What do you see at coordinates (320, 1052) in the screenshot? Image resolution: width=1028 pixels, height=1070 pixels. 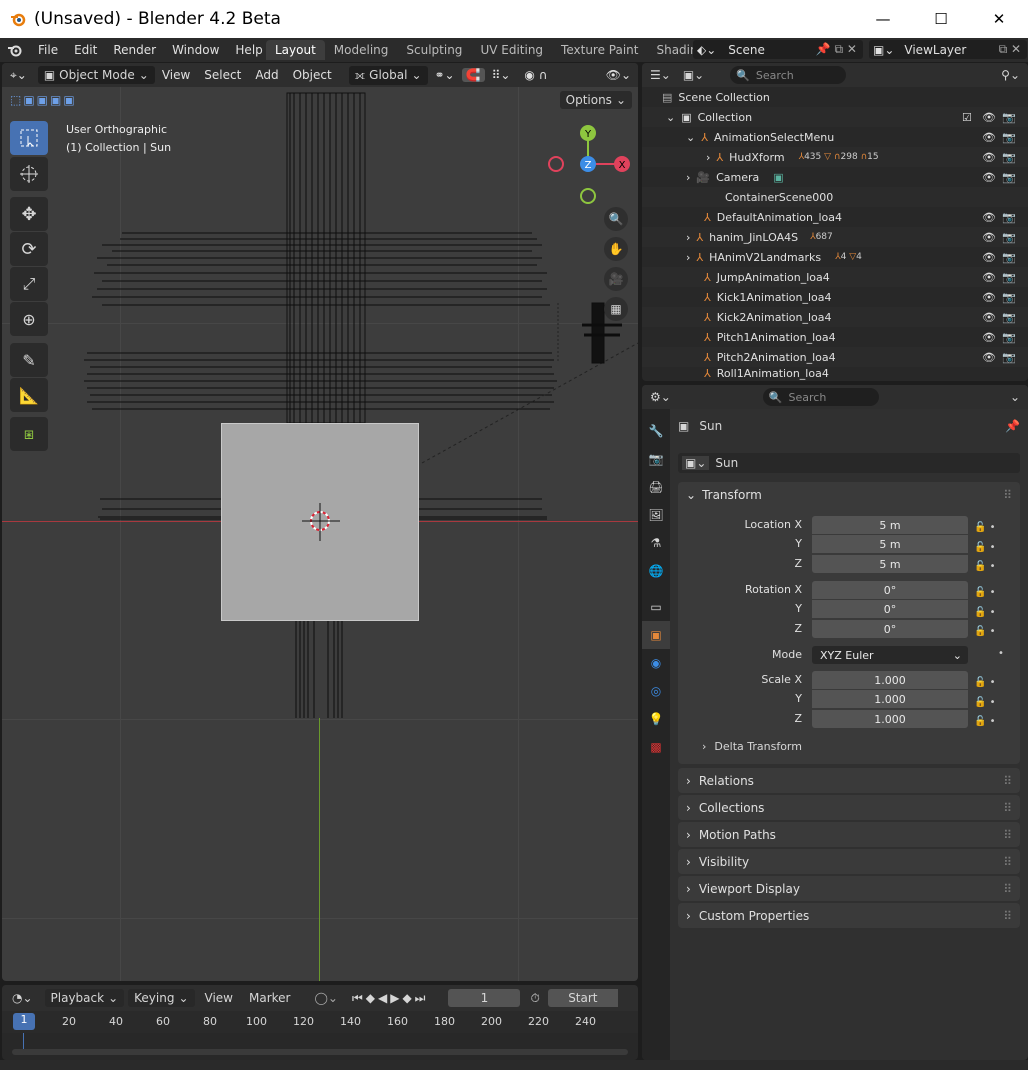 I see `timeline-scrollbar` at bounding box center [320, 1052].